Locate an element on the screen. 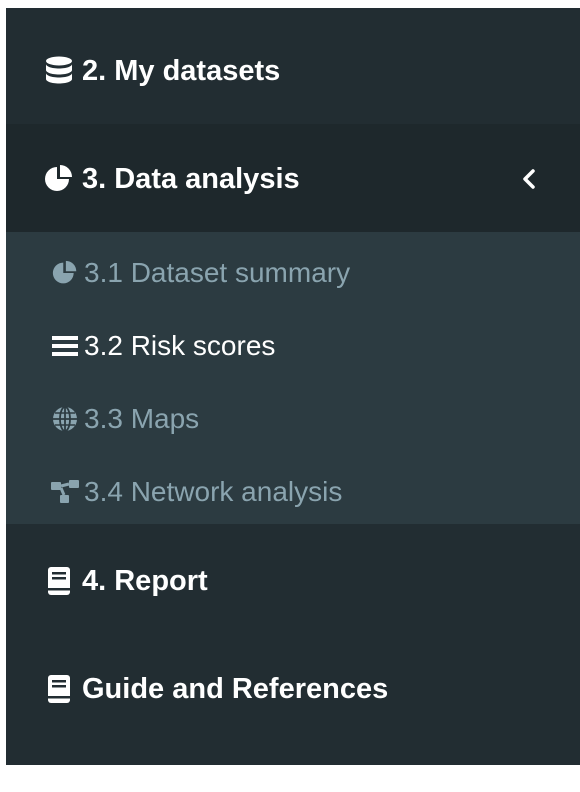  sidebar-item-report: 4. Report is located at coordinates (293, 581).